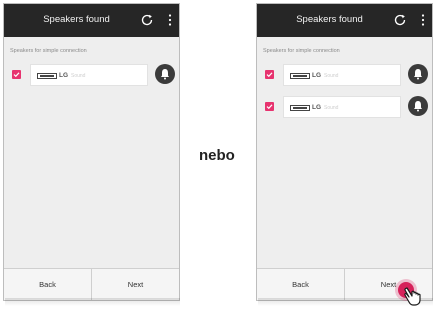 The image size is (438, 312). What do you see at coordinates (412, 296) in the screenshot?
I see `hand-pointer-icon` at bounding box center [412, 296].